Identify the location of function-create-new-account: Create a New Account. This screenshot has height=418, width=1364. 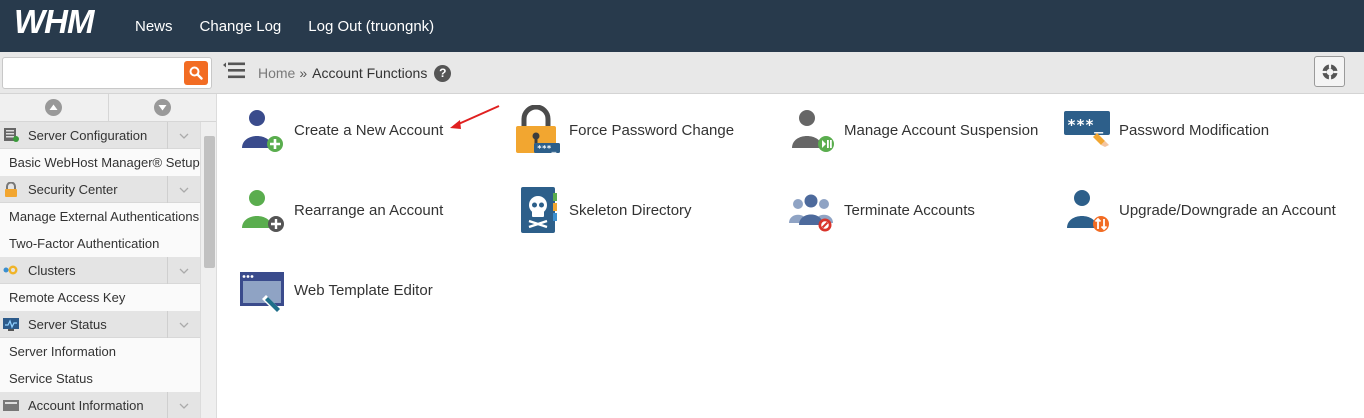
(340, 130).